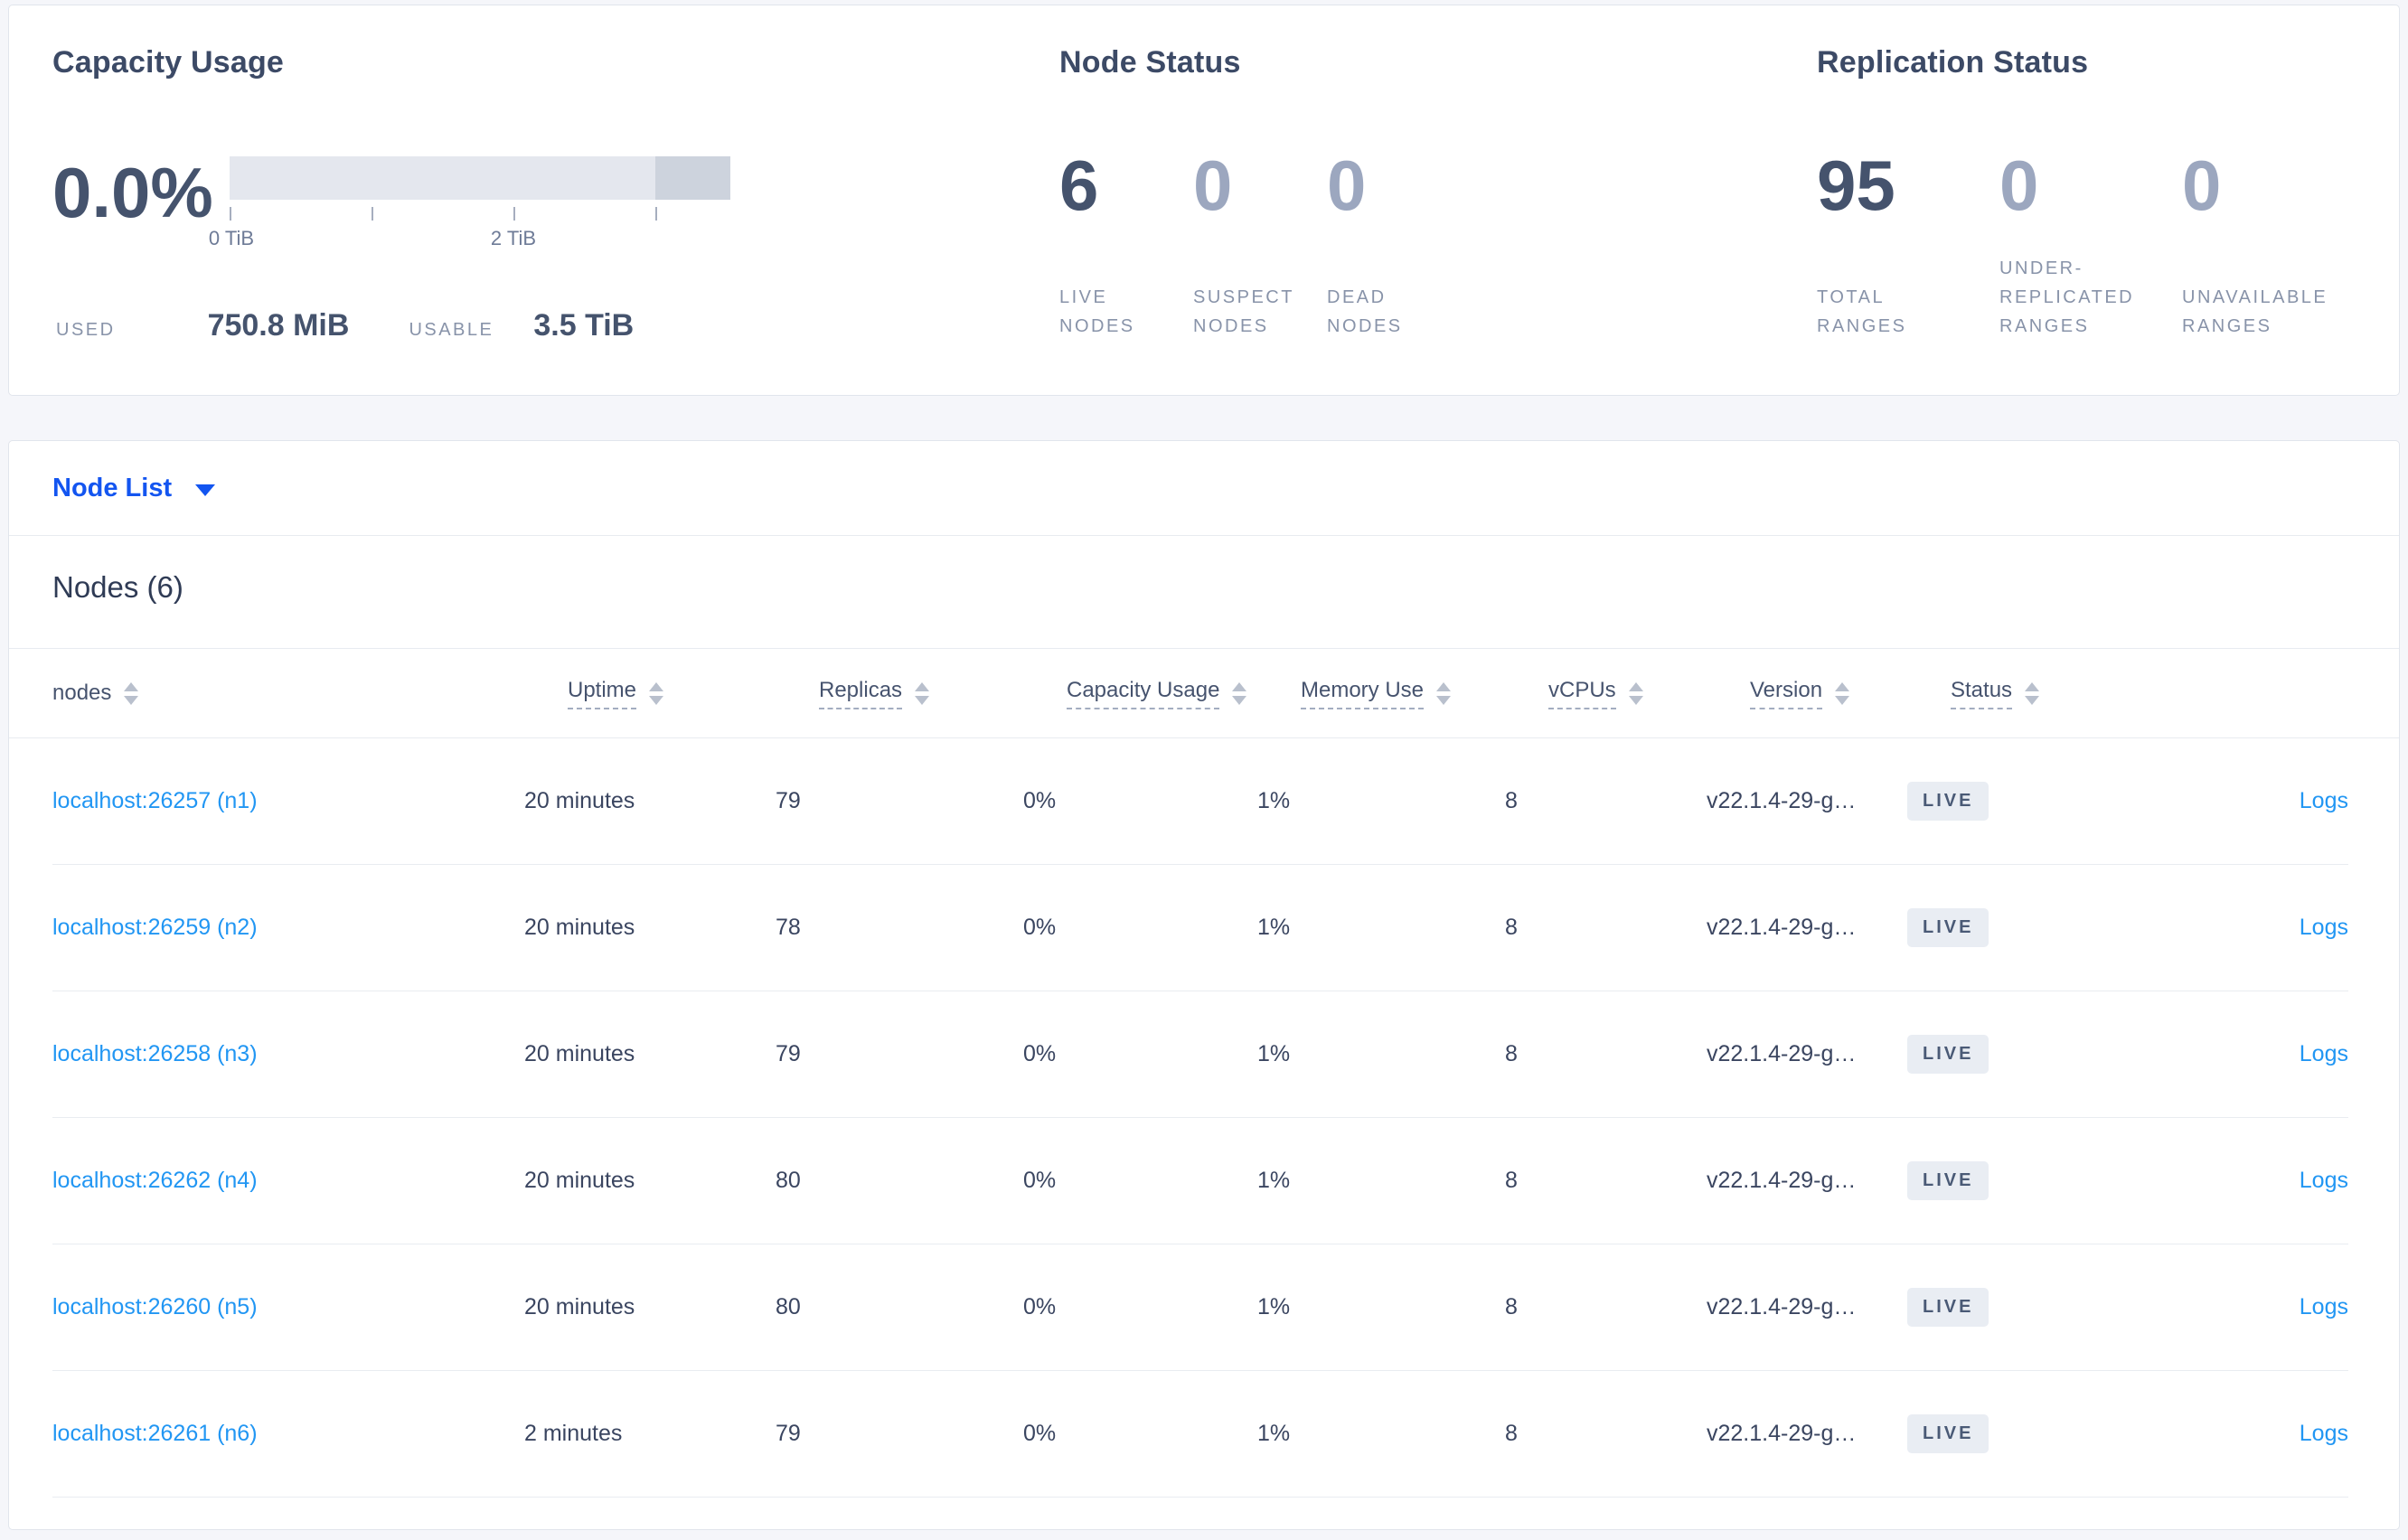 Image resolution: width=2408 pixels, height=1540 pixels. Describe the element at coordinates (205, 490) in the screenshot. I see `chevron-down-icon` at that location.